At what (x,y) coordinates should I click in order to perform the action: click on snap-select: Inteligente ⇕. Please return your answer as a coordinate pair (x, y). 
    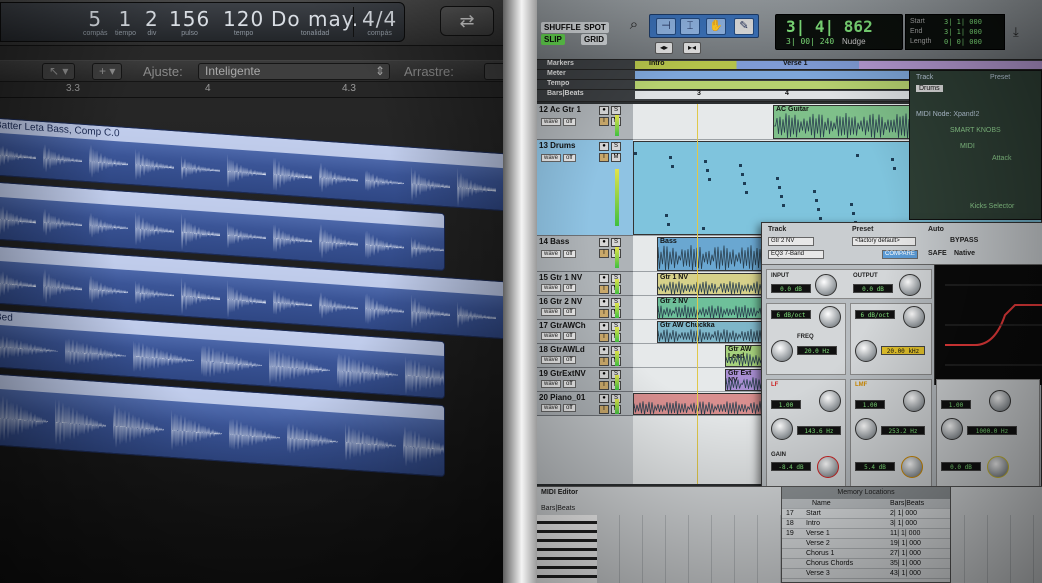
    Looking at the image, I should click on (294, 71).